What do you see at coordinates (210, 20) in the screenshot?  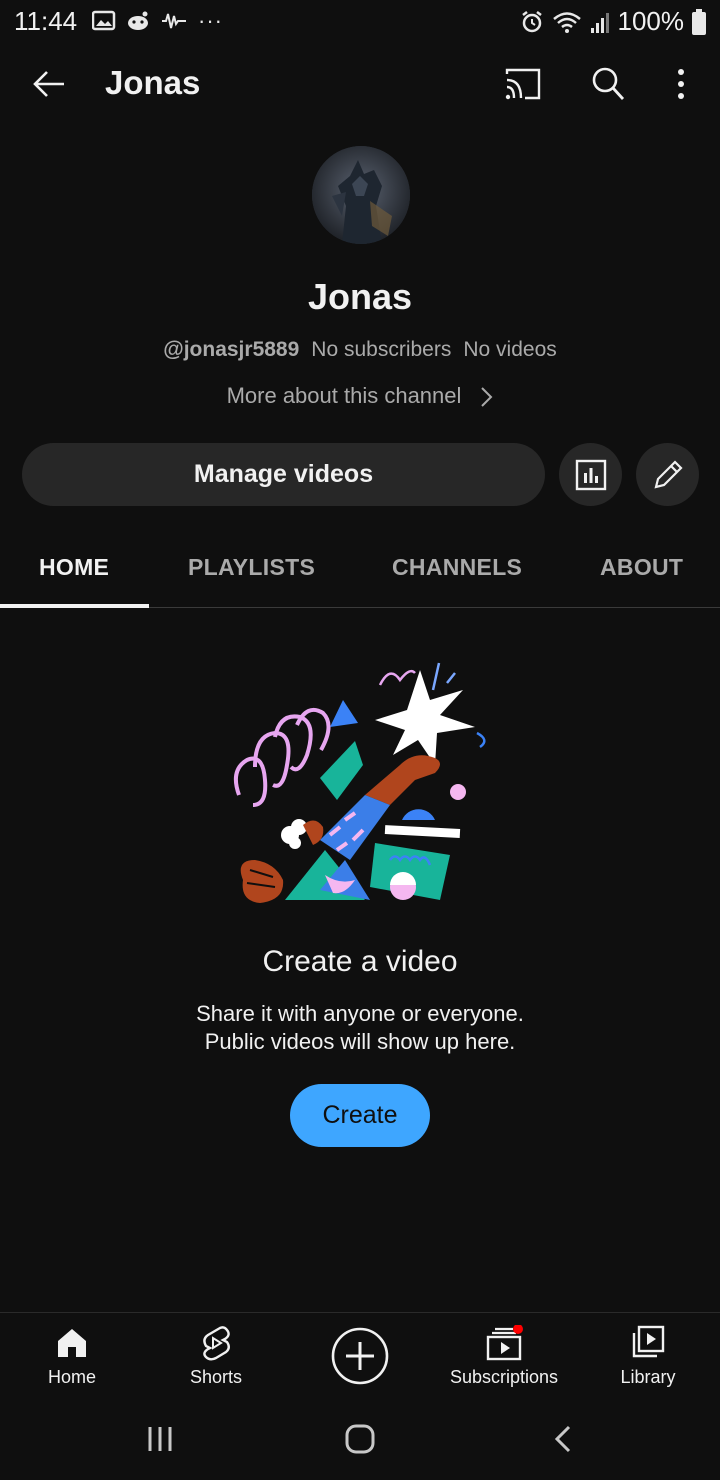 I see `more-notifications-icon: ···` at bounding box center [210, 20].